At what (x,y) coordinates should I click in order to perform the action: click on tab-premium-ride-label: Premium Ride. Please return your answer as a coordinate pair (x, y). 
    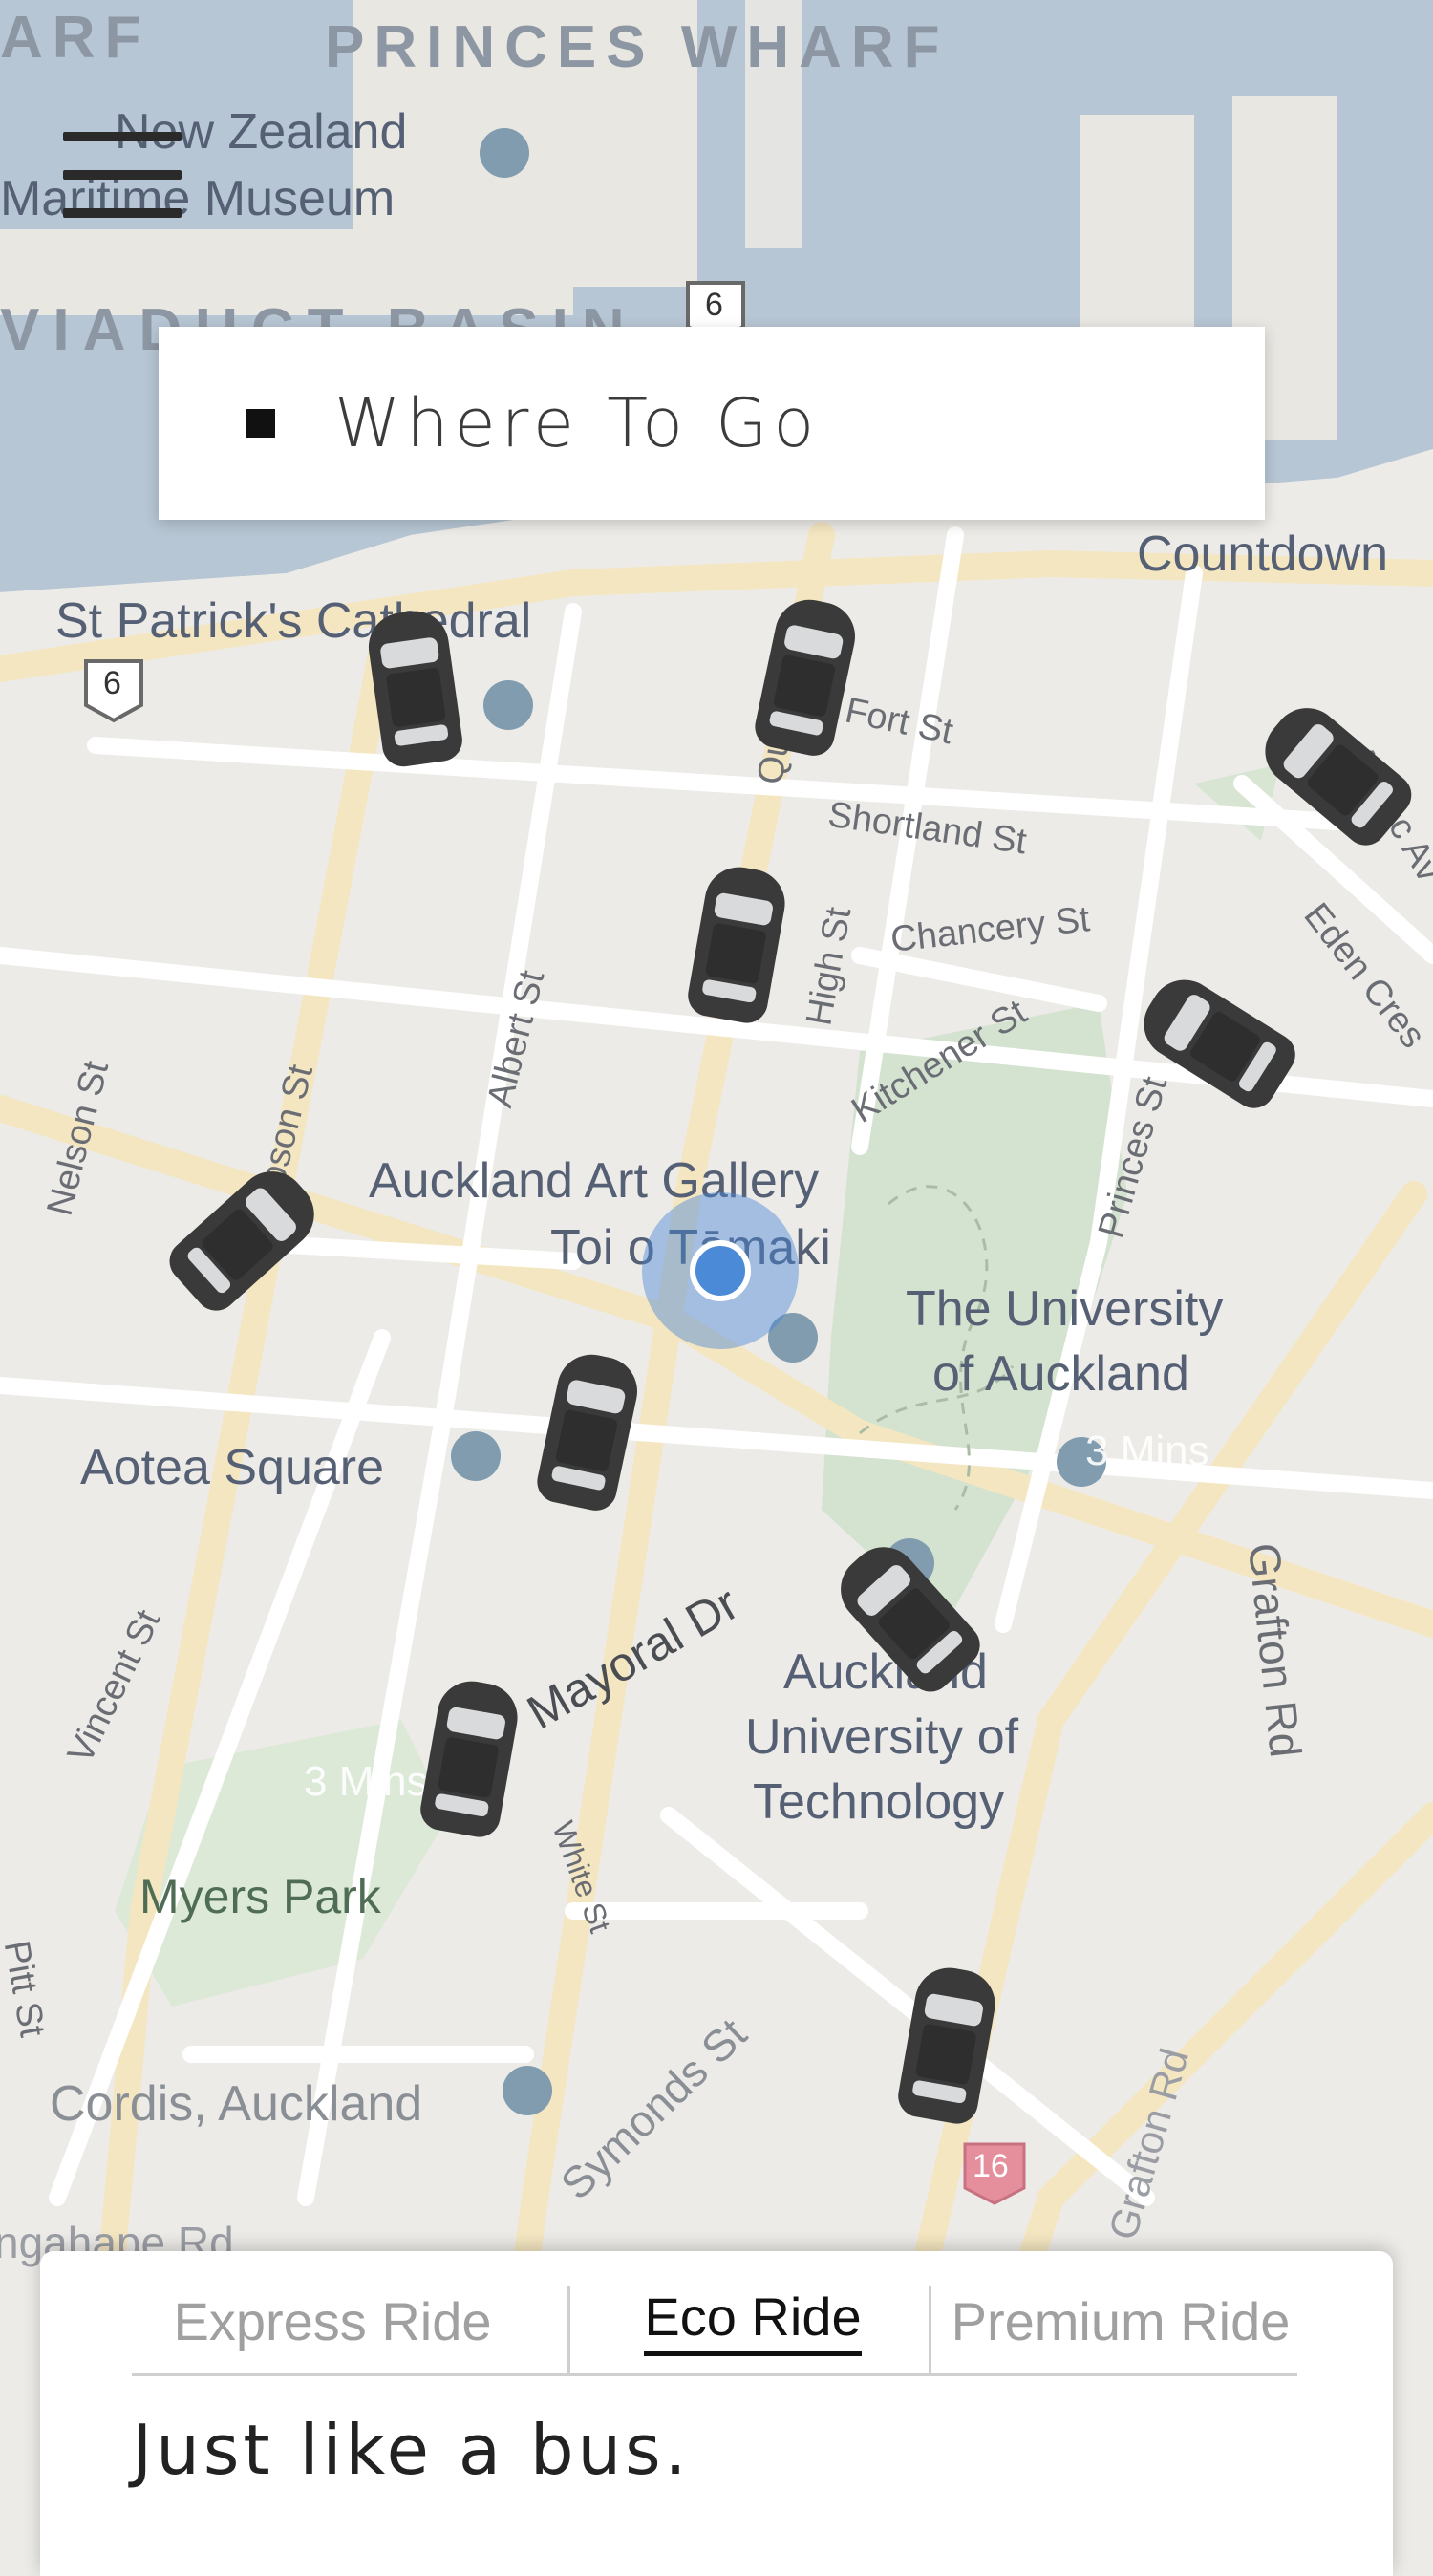
    Looking at the image, I should click on (1121, 2320).